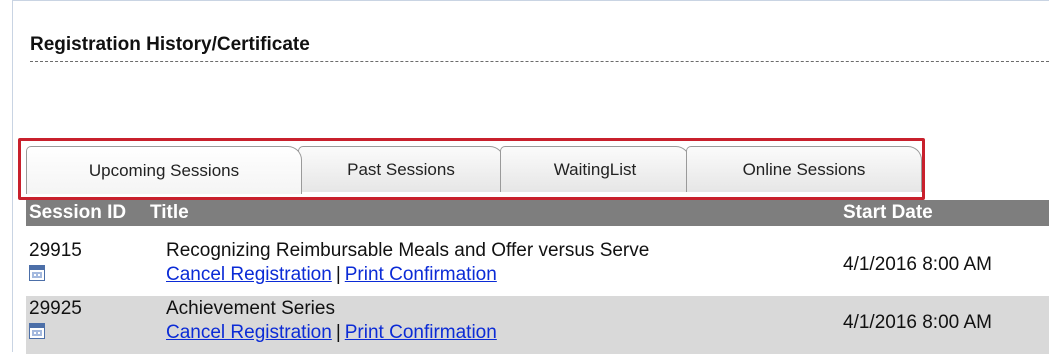 Image resolution: width=1049 pixels, height=354 pixels. I want to click on session-id: 29915, so click(55, 250).